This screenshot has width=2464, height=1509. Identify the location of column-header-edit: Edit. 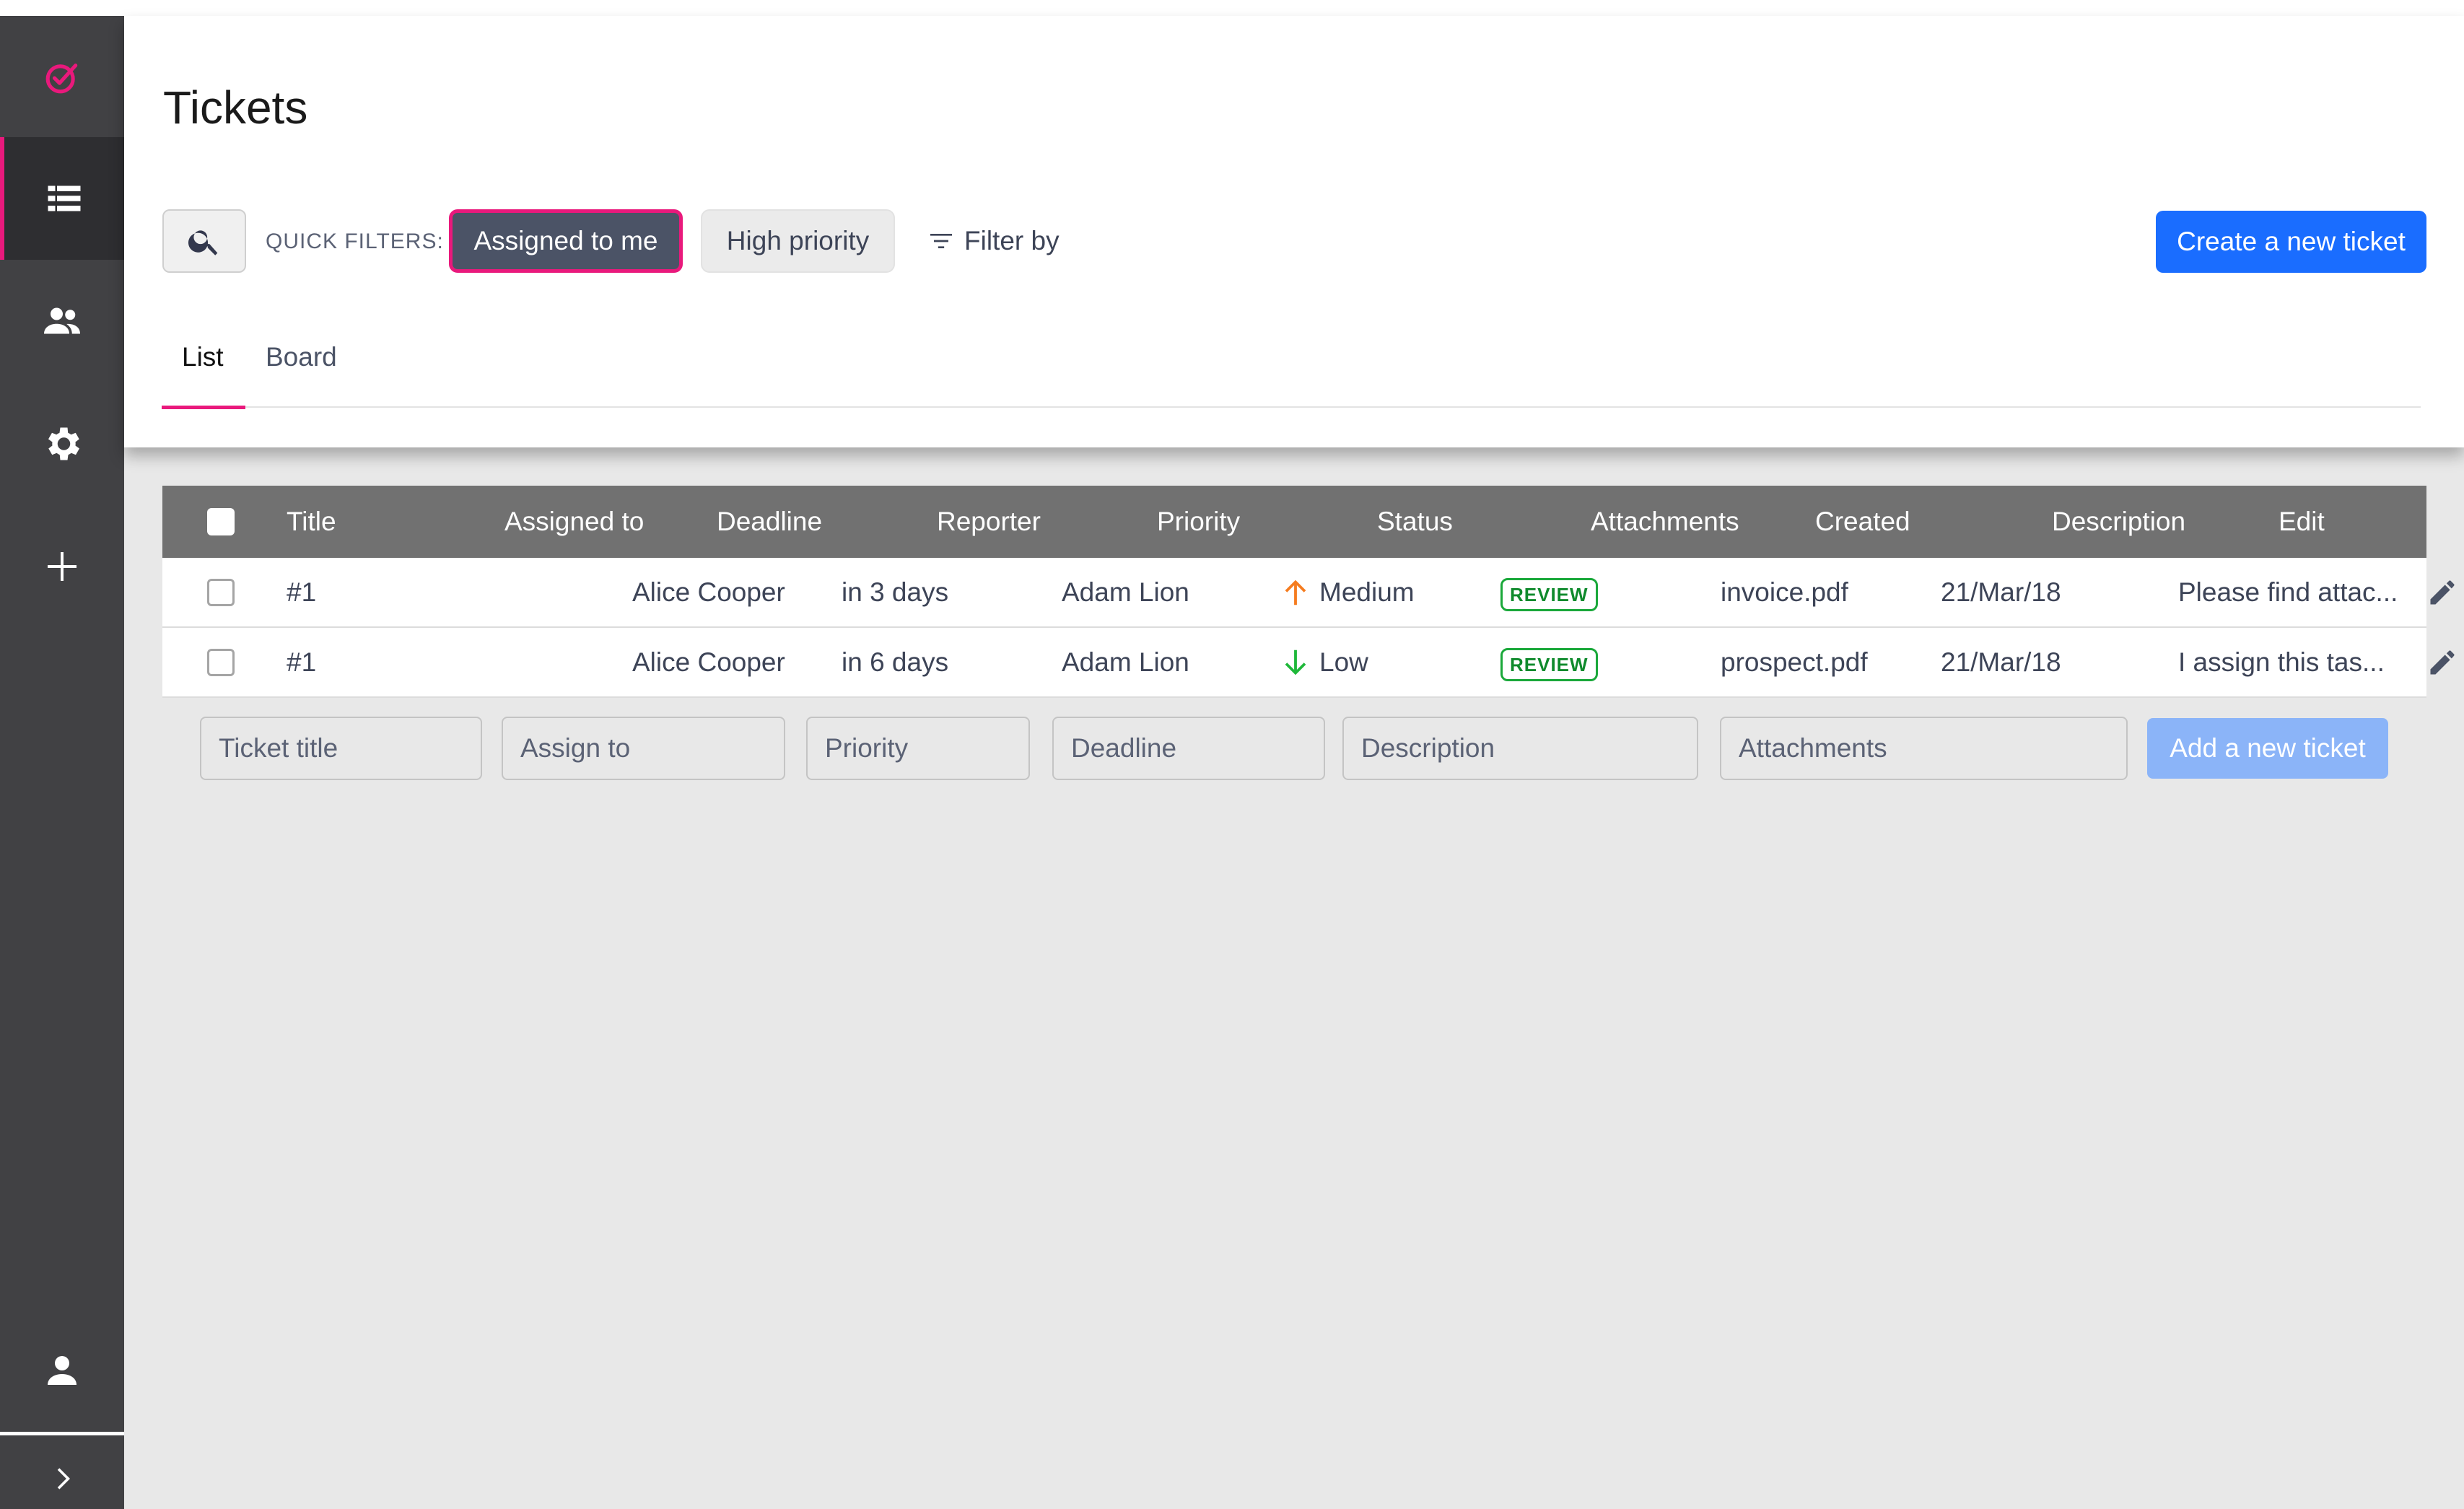
(2302, 521).